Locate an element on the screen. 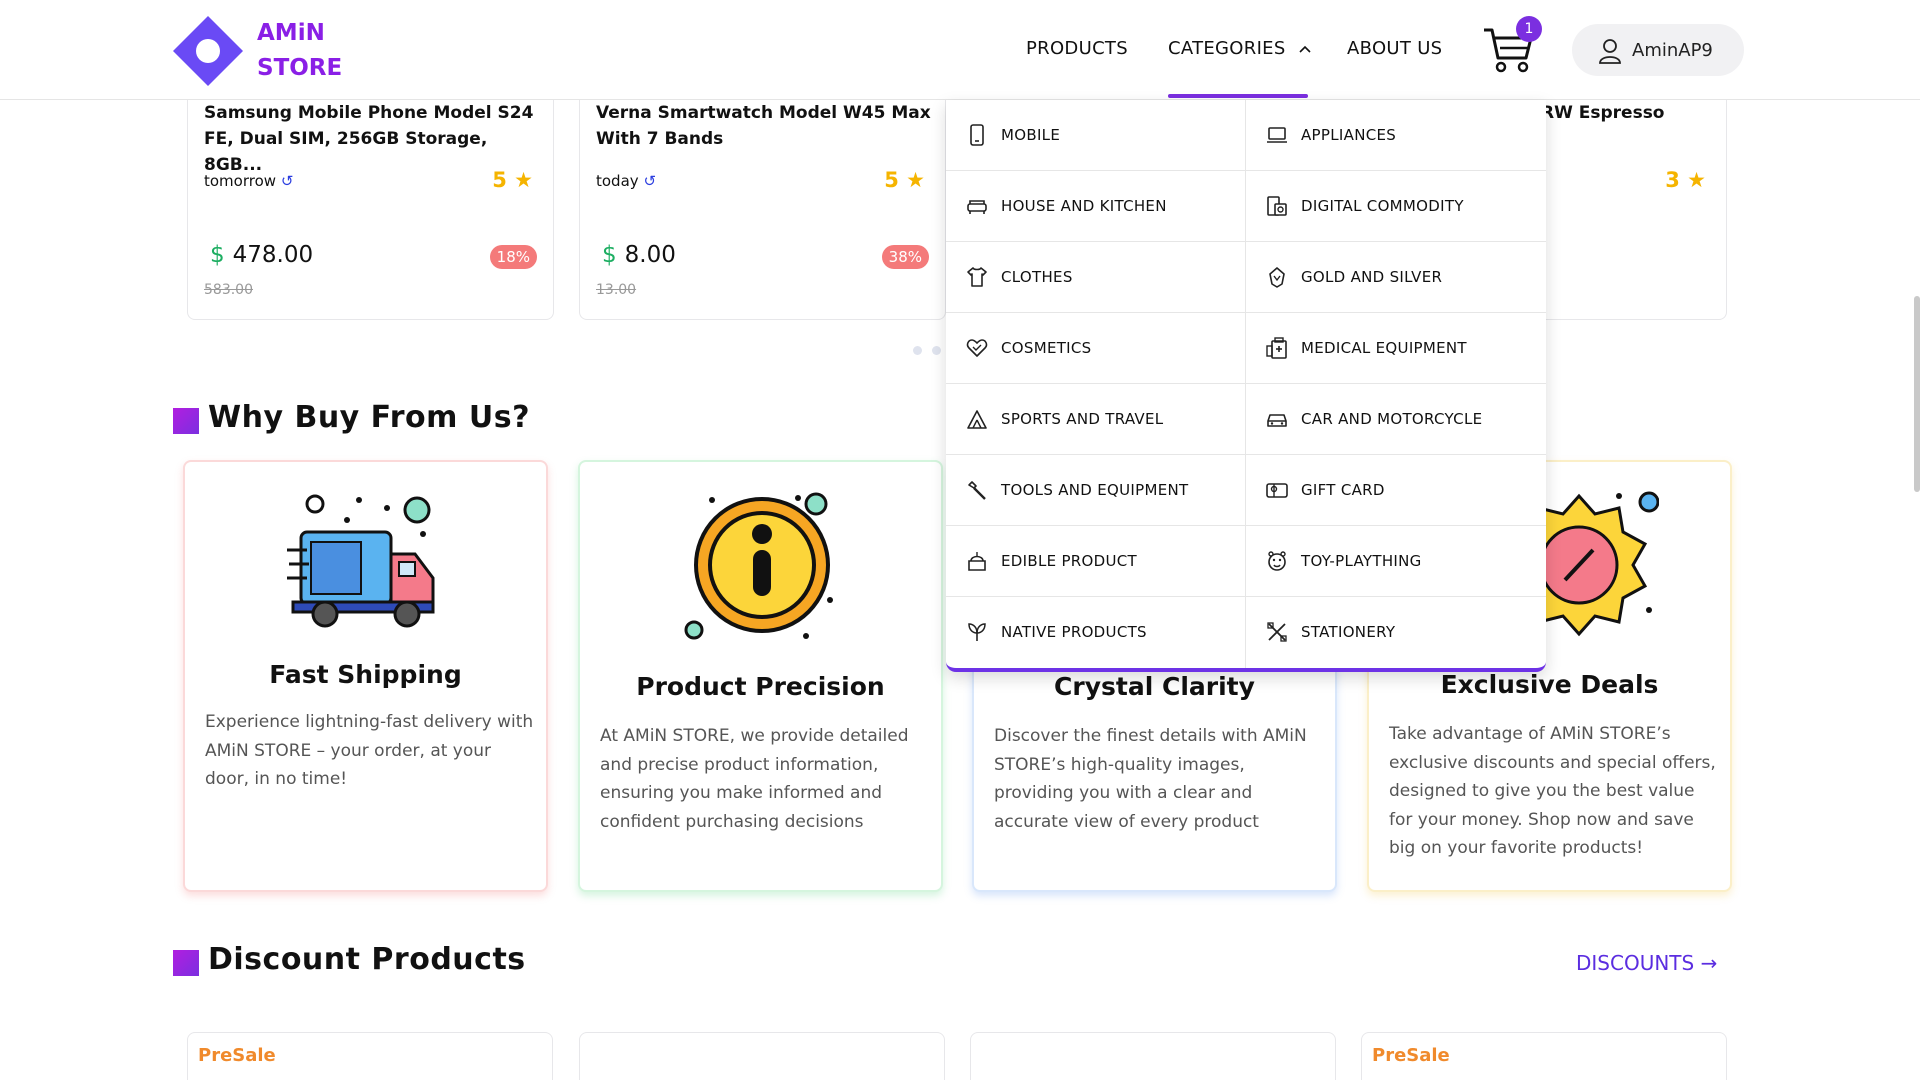  category-car-and-motorcycle: CAR AND MOTORCYCLE is located at coordinates (1396, 419).